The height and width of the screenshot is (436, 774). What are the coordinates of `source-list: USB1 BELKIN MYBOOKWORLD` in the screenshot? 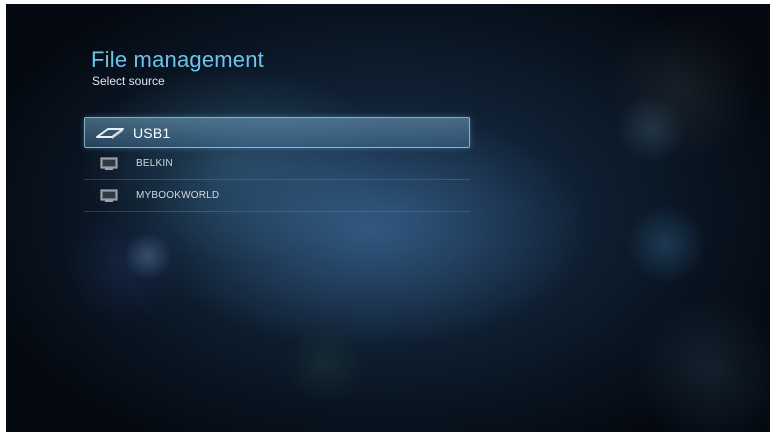 It's located at (277, 164).